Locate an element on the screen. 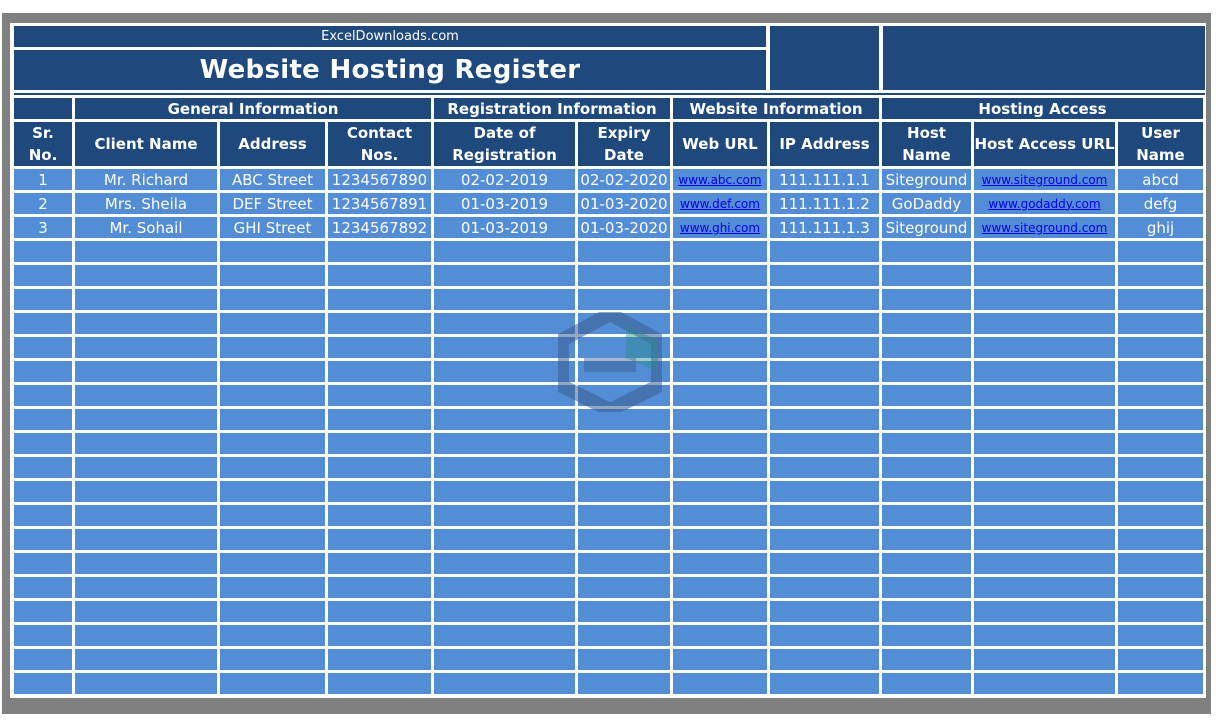 This screenshot has height=727, width=1220. column-header-host-access-url: Host Access URL is located at coordinates (1044, 144).